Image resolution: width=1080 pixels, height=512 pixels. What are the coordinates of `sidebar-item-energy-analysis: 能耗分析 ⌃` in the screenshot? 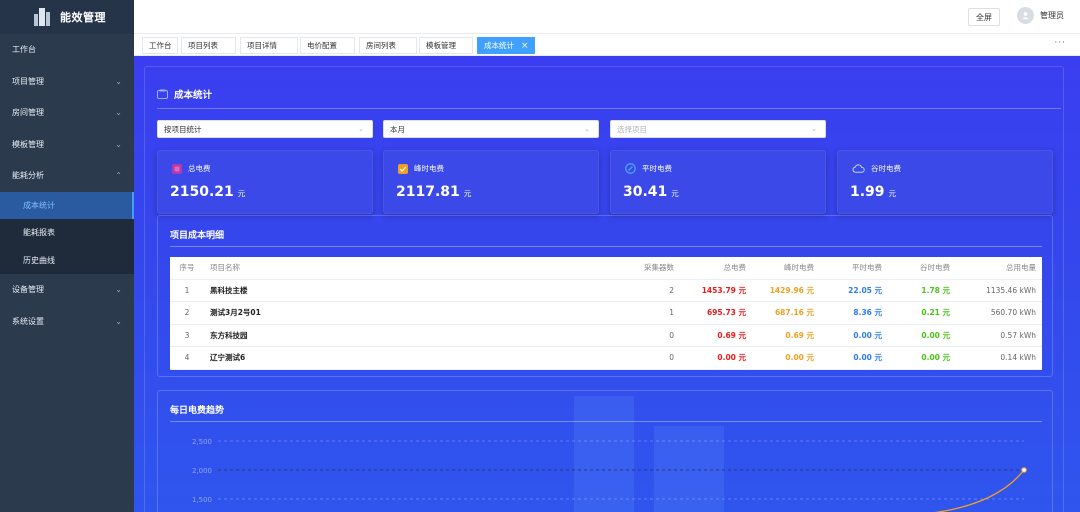 It's located at (67, 176).